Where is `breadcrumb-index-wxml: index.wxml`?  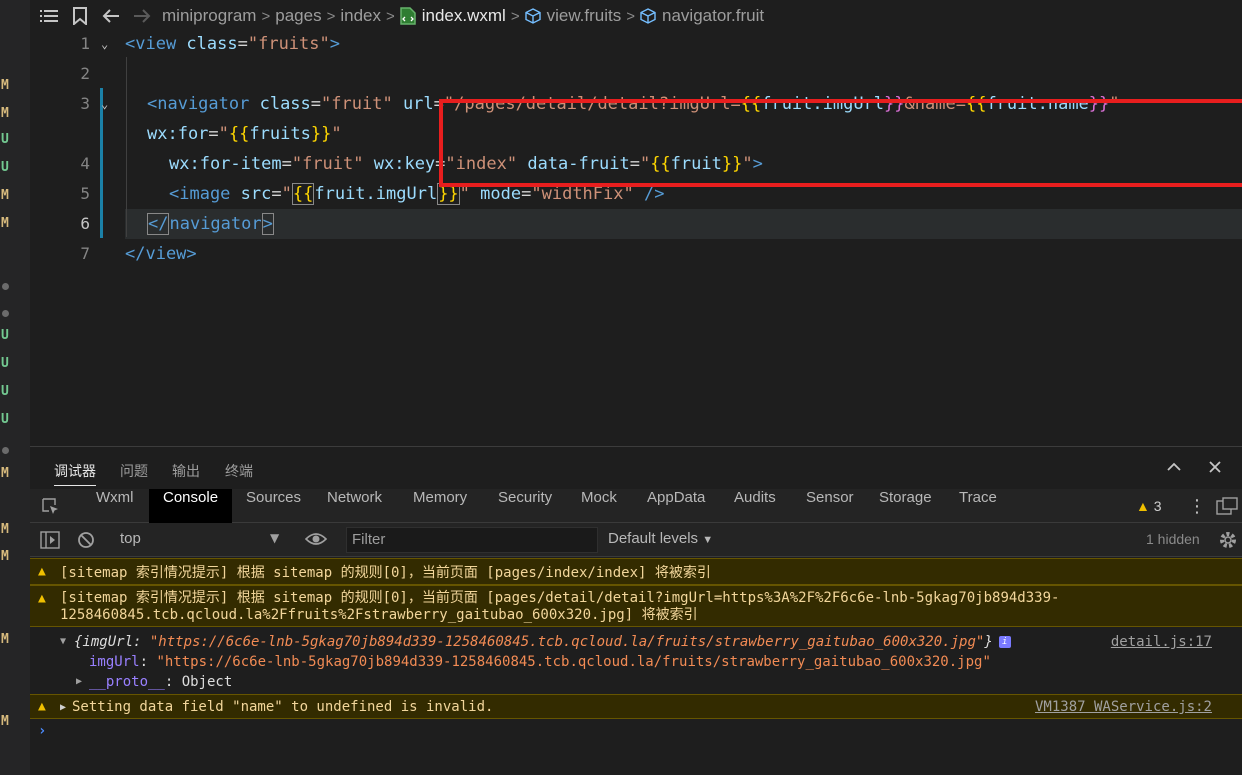
breadcrumb-index-wxml: index.wxml is located at coordinates (464, 16).